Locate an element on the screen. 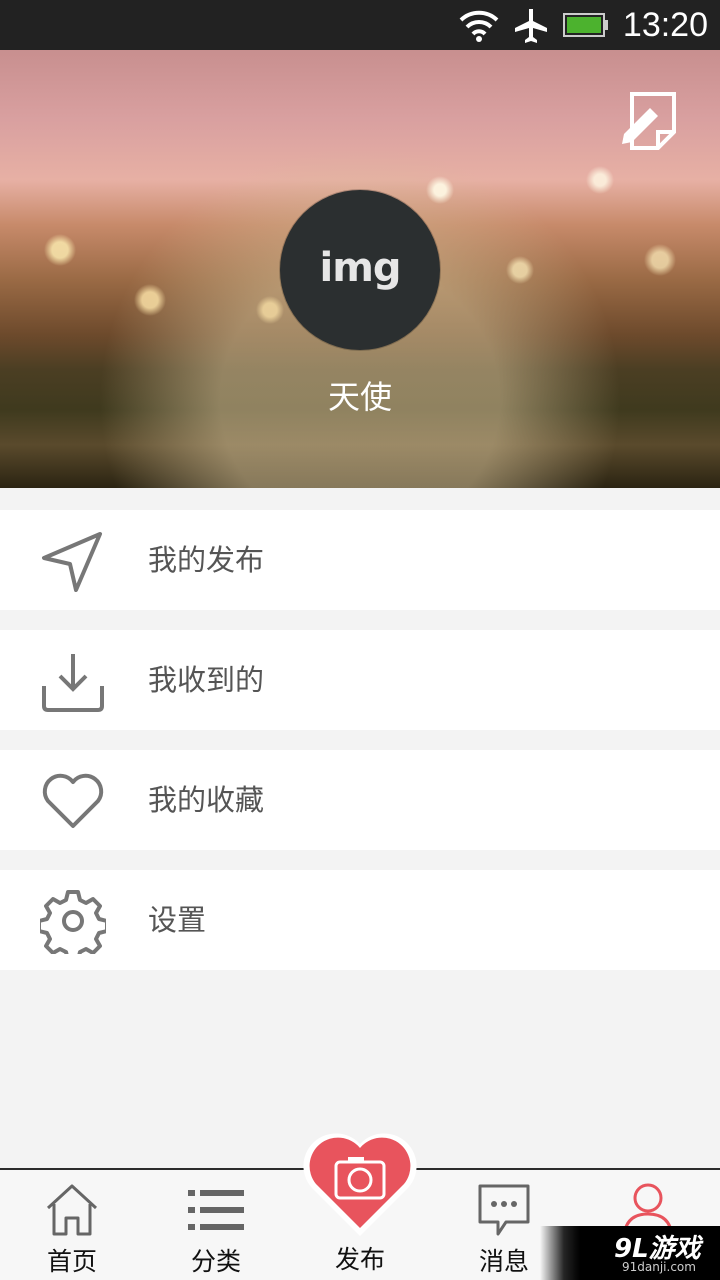 Image resolution: width=720 pixels, height=1280 pixels. gear-icon is located at coordinates (73, 922).